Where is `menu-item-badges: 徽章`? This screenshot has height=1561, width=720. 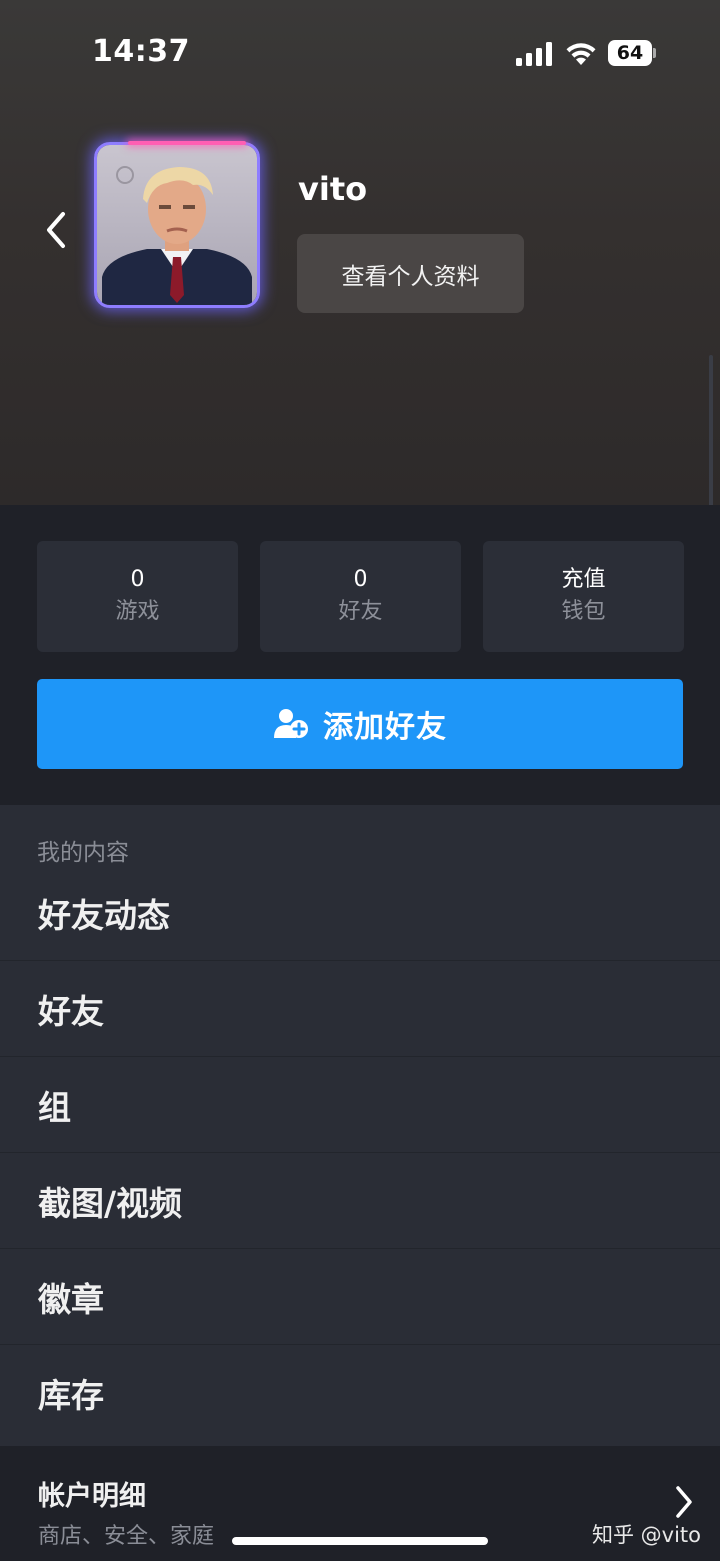
menu-item-badges: 徽章 is located at coordinates (360, 1297).